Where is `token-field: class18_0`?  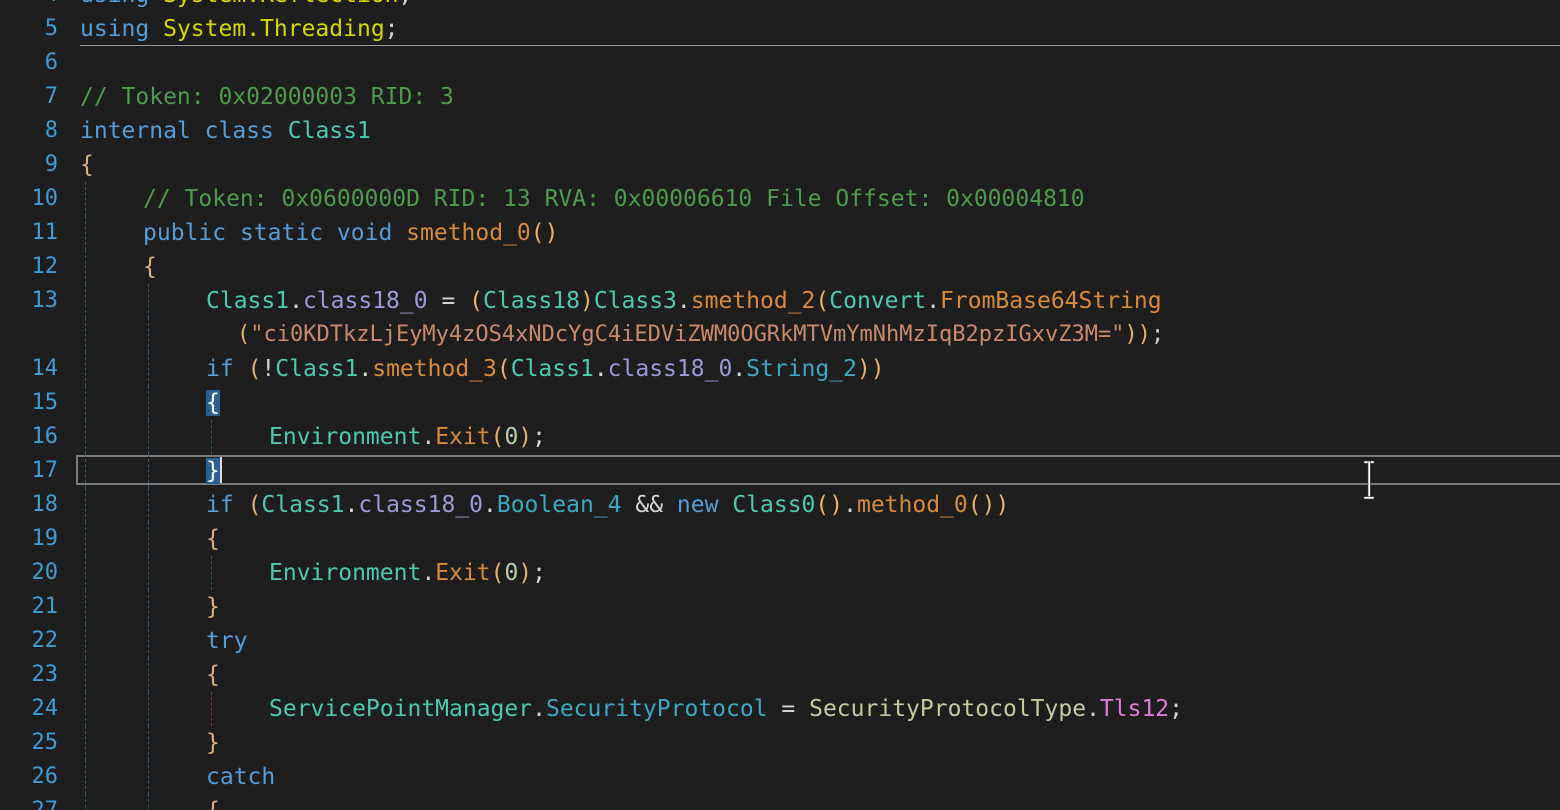
token-field: class18_0 is located at coordinates (420, 505).